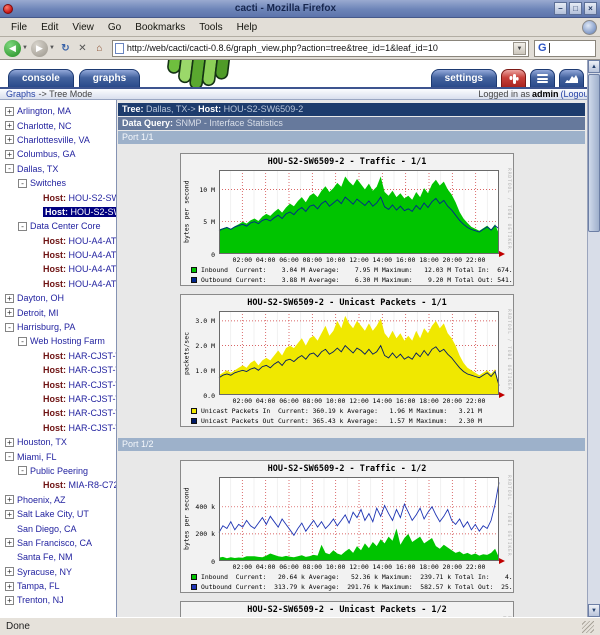 Image resolution: width=600 pixels, height=635 pixels. Describe the element at coordinates (79, 211) in the screenshot. I see `tree-host-link-selected: Host: HOU-S2-SW6509-2` at that location.